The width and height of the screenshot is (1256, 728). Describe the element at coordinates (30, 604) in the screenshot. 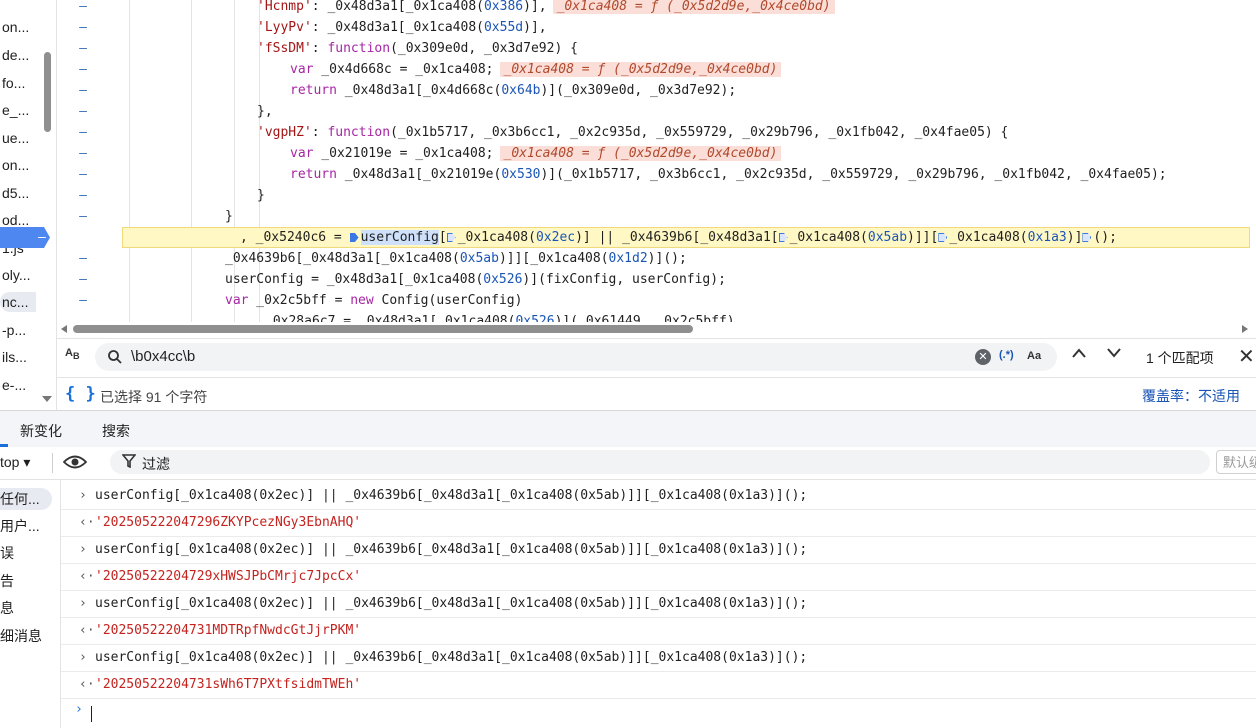

I see `console-sidebar: 任何... 用户... 误 告 息 细消息` at that location.